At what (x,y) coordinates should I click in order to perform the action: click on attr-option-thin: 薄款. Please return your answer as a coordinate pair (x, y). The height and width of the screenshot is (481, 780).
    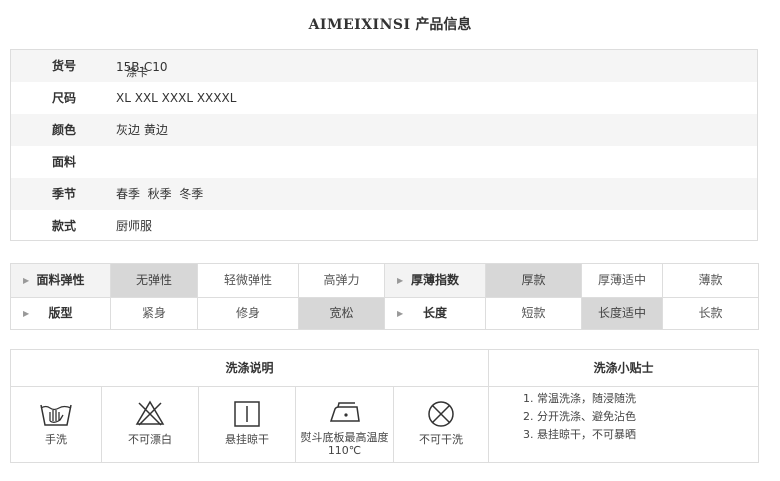
    Looking at the image, I should click on (710, 280).